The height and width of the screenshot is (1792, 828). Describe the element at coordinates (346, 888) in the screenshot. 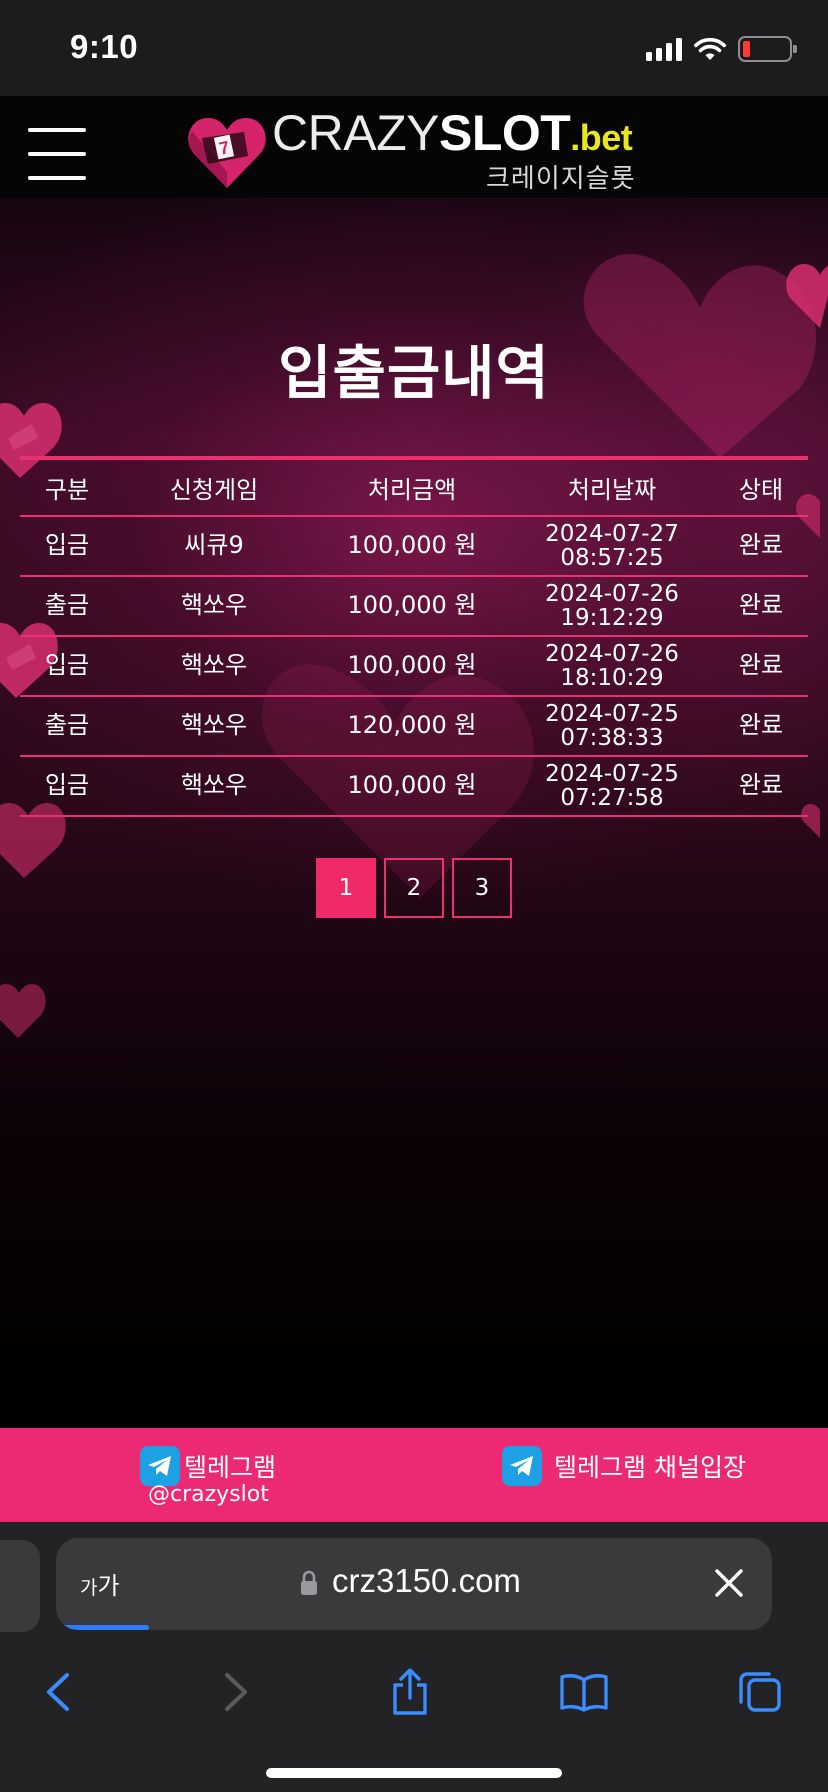

I see `page-button-1: 1` at that location.